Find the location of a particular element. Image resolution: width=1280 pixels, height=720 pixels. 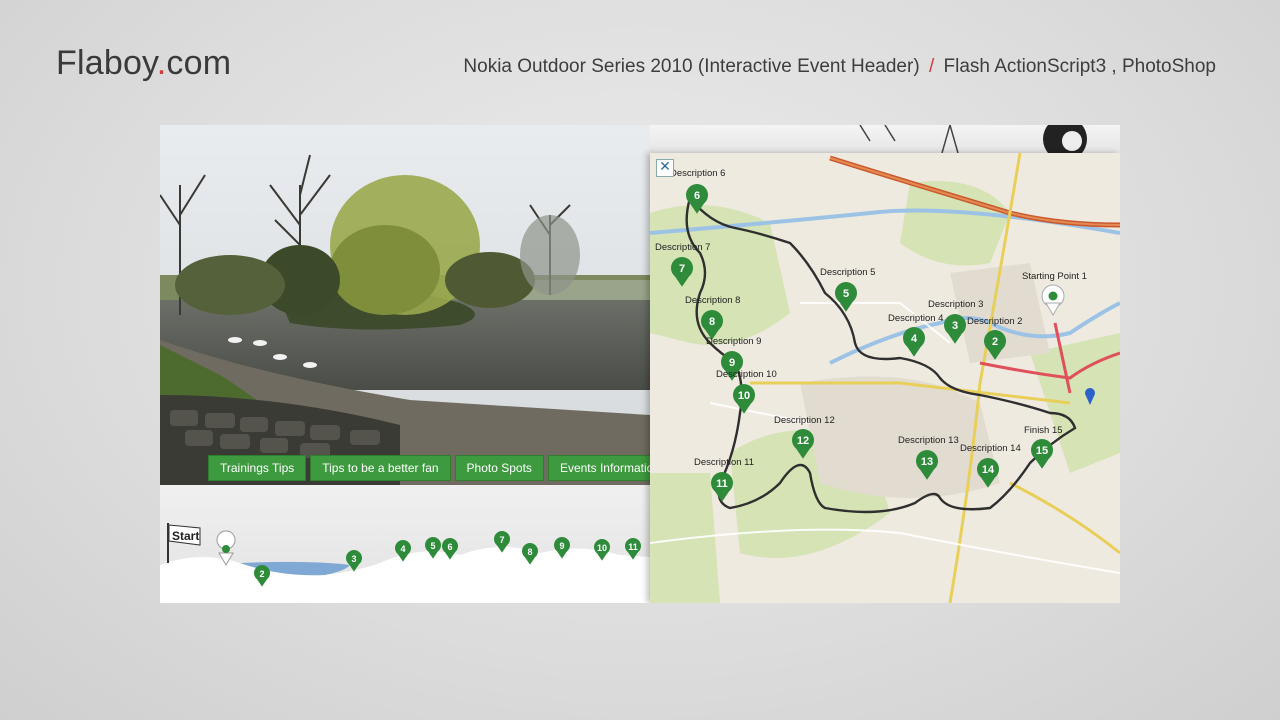

start-label: Start is located at coordinates (185, 536).